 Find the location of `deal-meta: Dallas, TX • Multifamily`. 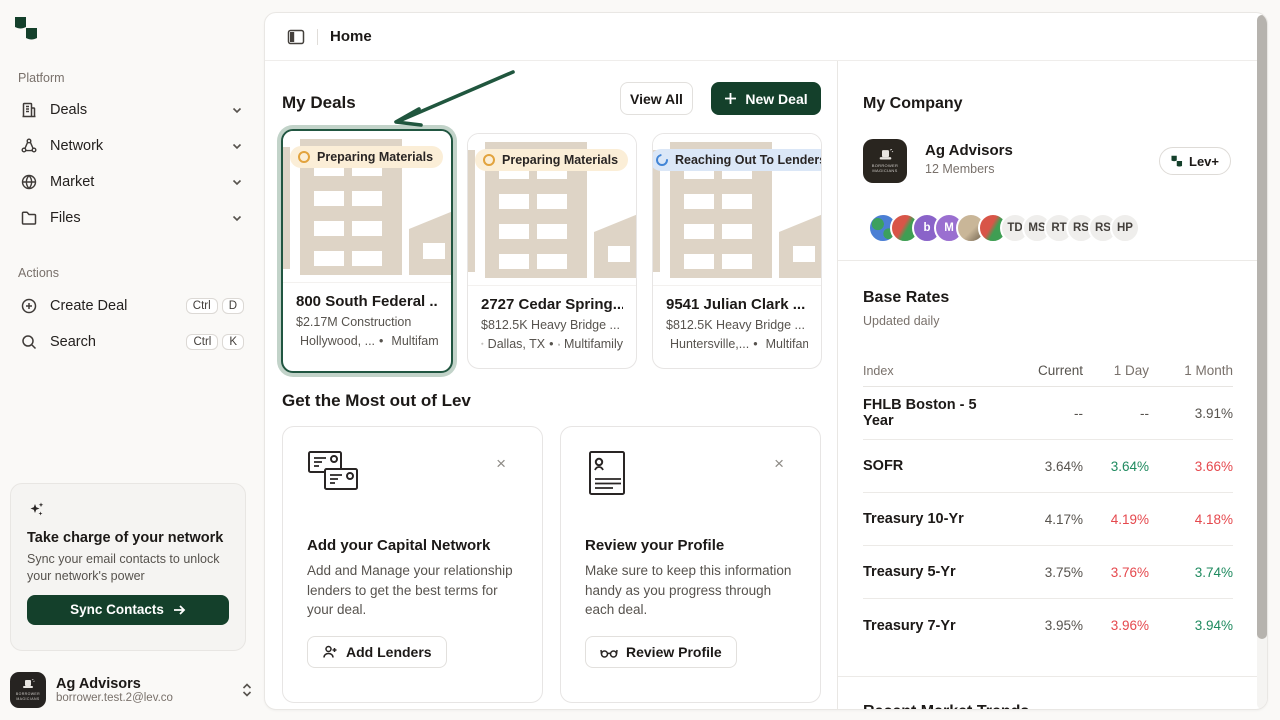

deal-meta: Dallas, TX • Multifamily is located at coordinates (552, 344).